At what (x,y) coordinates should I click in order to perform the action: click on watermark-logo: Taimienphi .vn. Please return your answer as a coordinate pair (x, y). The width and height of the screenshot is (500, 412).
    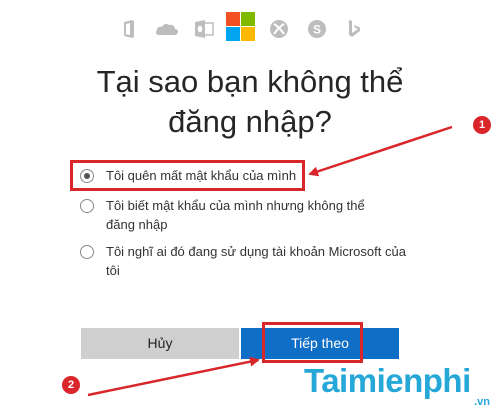
    Looking at the image, I should click on (402, 387).